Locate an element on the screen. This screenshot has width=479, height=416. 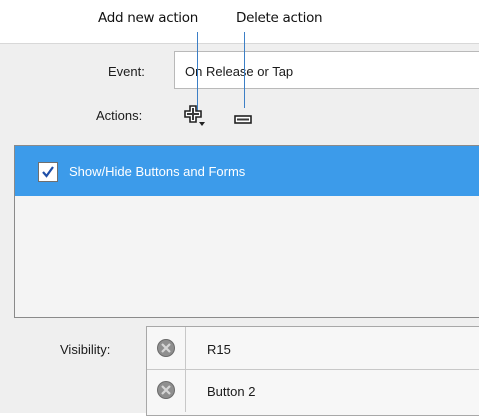
row-divider is located at coordinates (313, 369).